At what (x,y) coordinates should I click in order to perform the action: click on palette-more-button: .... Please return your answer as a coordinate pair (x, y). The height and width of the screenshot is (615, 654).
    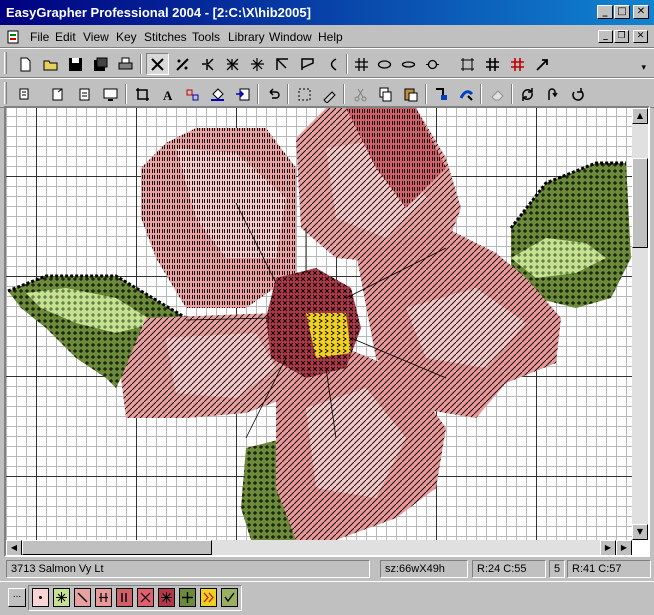
    Looking at the image, I should click on (17, 597).